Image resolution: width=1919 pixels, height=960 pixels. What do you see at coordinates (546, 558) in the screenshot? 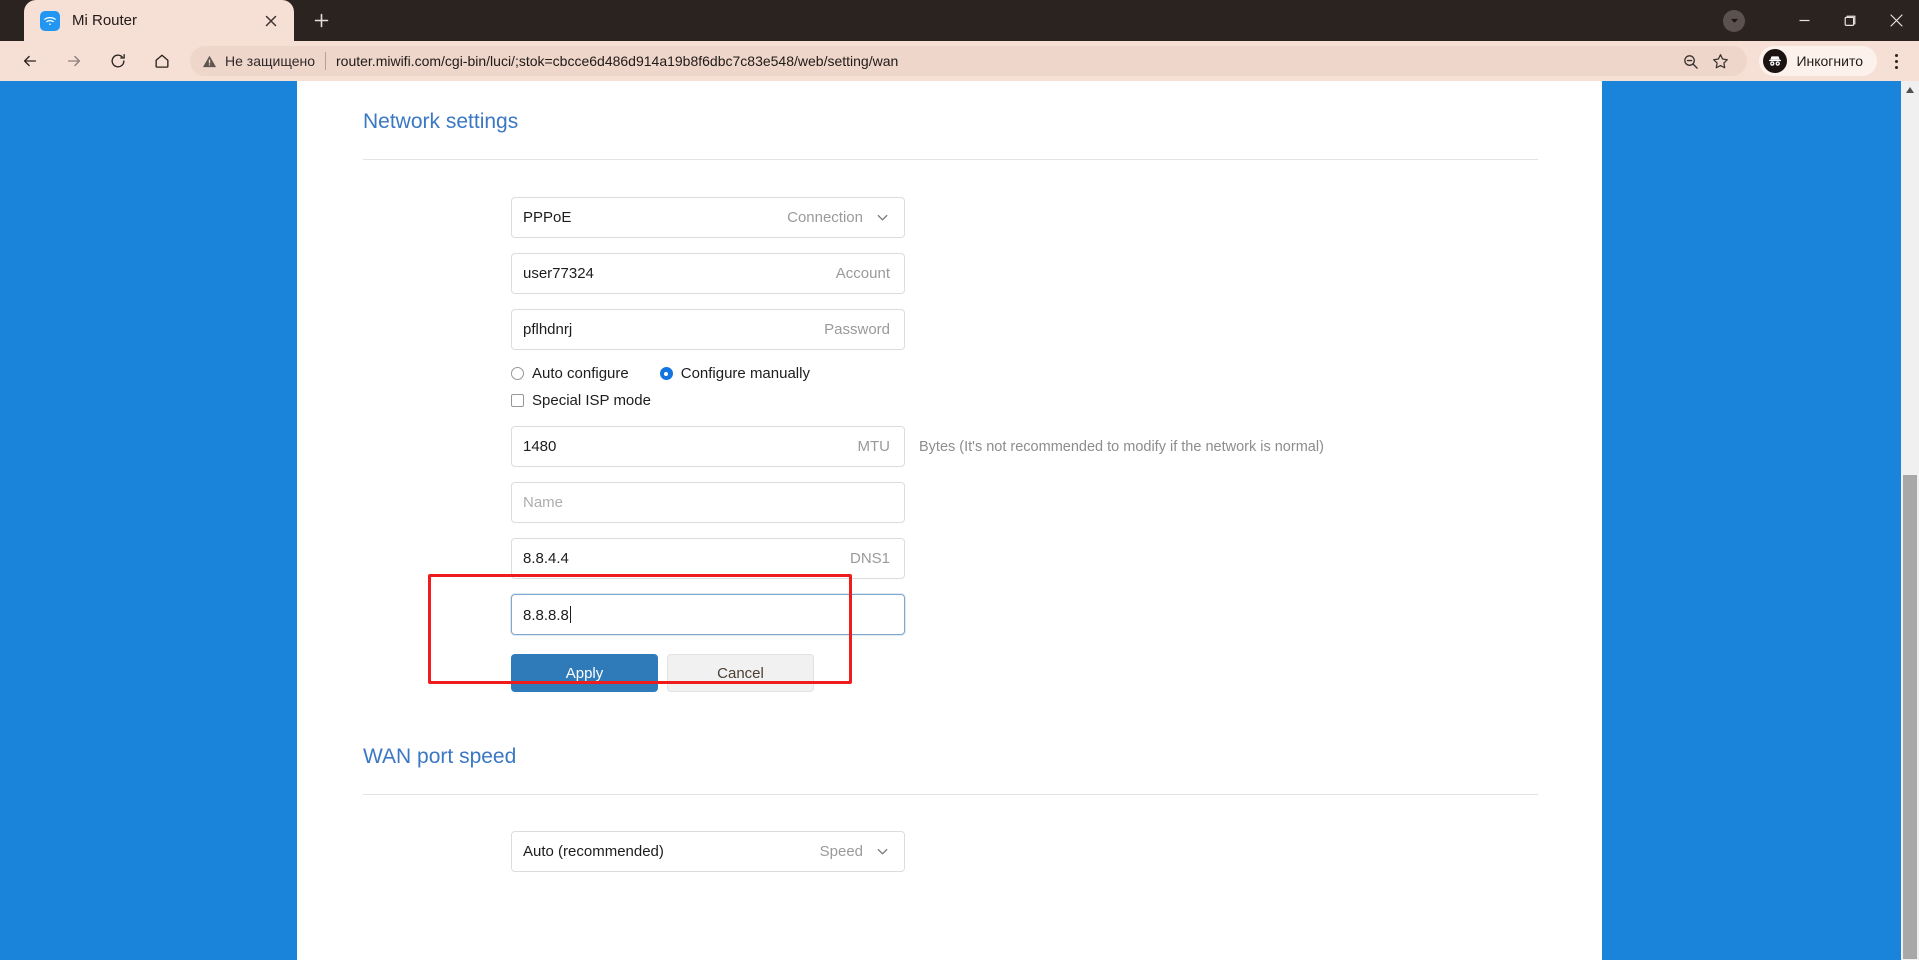
I see `dns1-value: 8.8.4.4` at bounding box center [546, 558].